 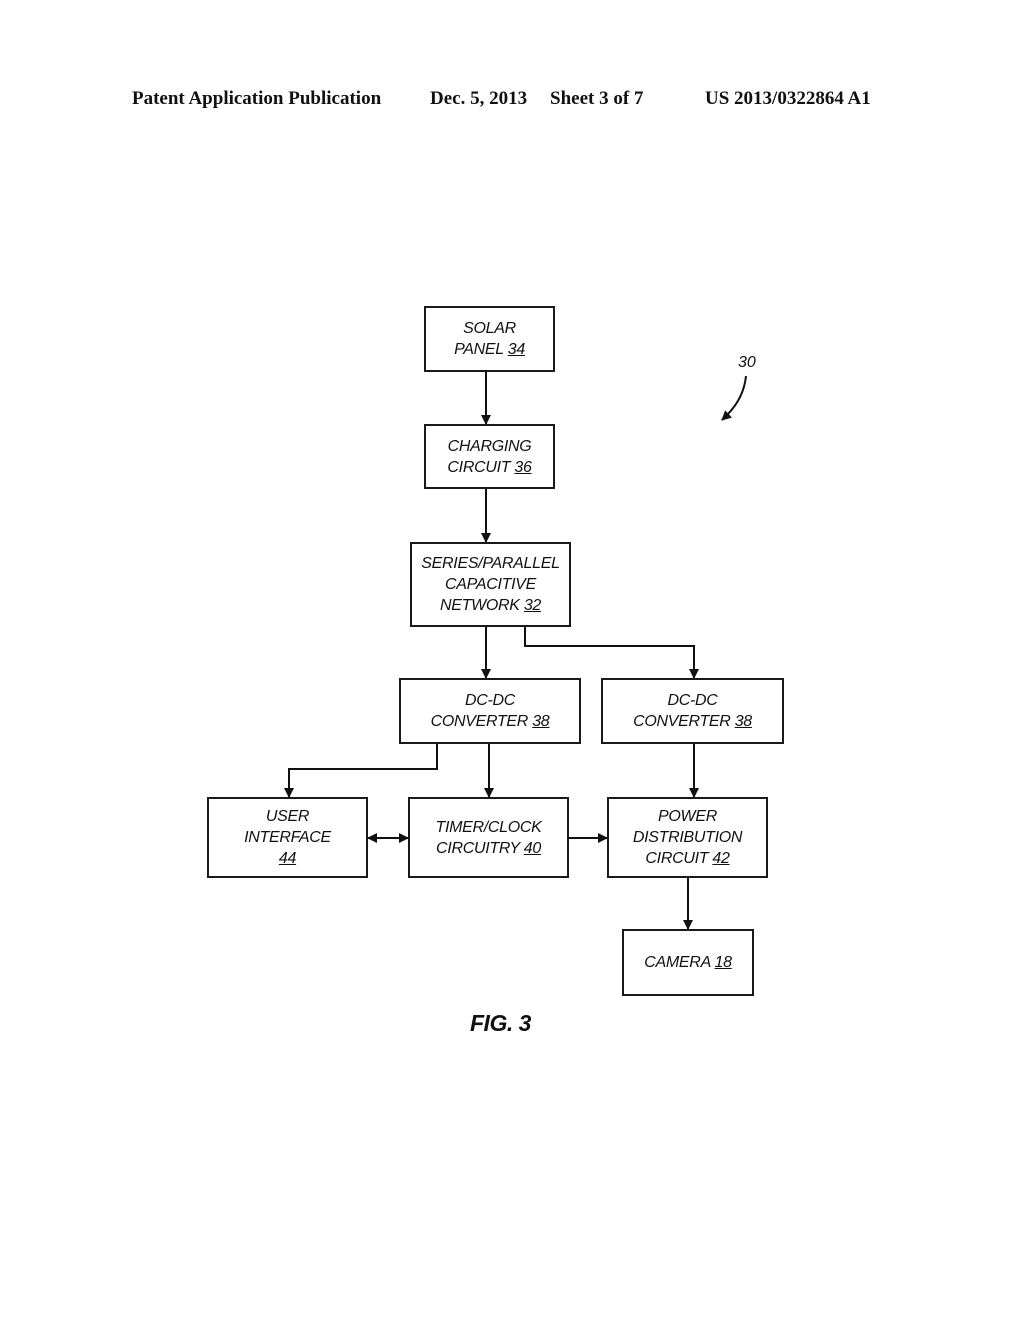 What do you see at coordinates (361, 770) in the screenshot?
I see `arrow-dcdc-left-to-user-interface` at bounding box center [361, 770].